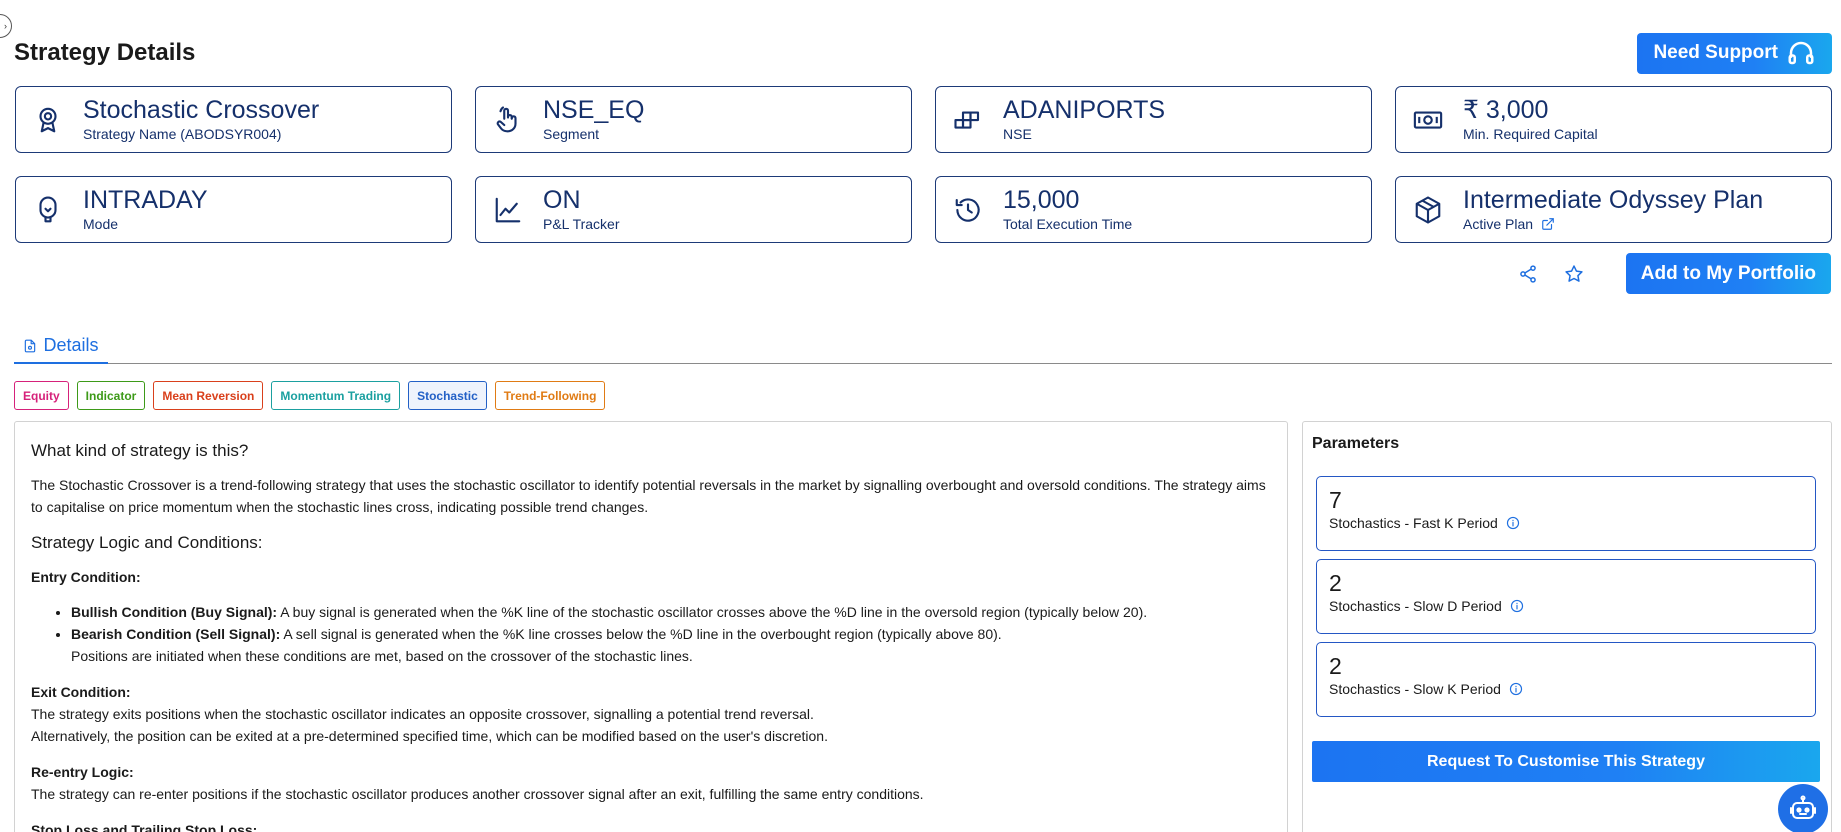 Image resolution: width=1841 pixels, height=832 pixels. Describe the element at coordinates (336, 395) in the screenshot. I see `tag-momentum-trading: Momentum Trading` at that location.